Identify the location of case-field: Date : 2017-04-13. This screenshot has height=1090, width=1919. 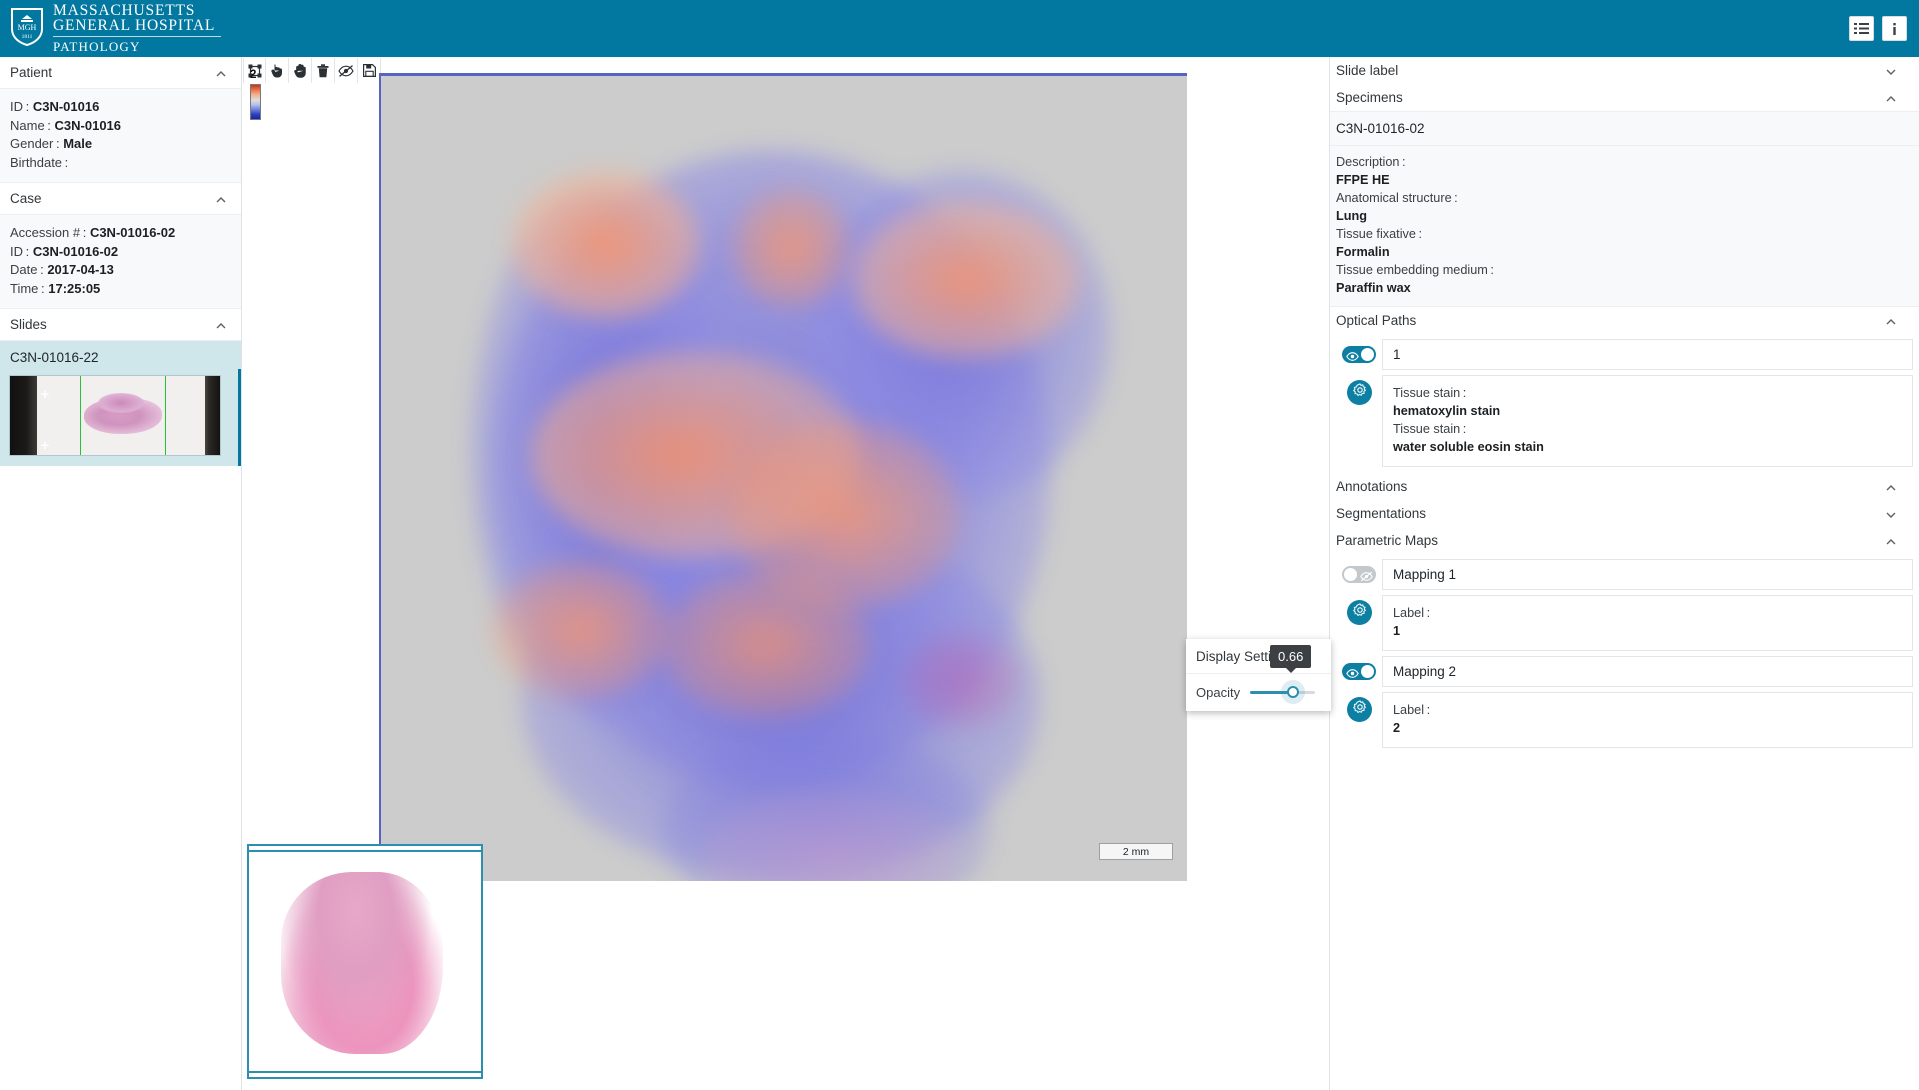
(62, 269).